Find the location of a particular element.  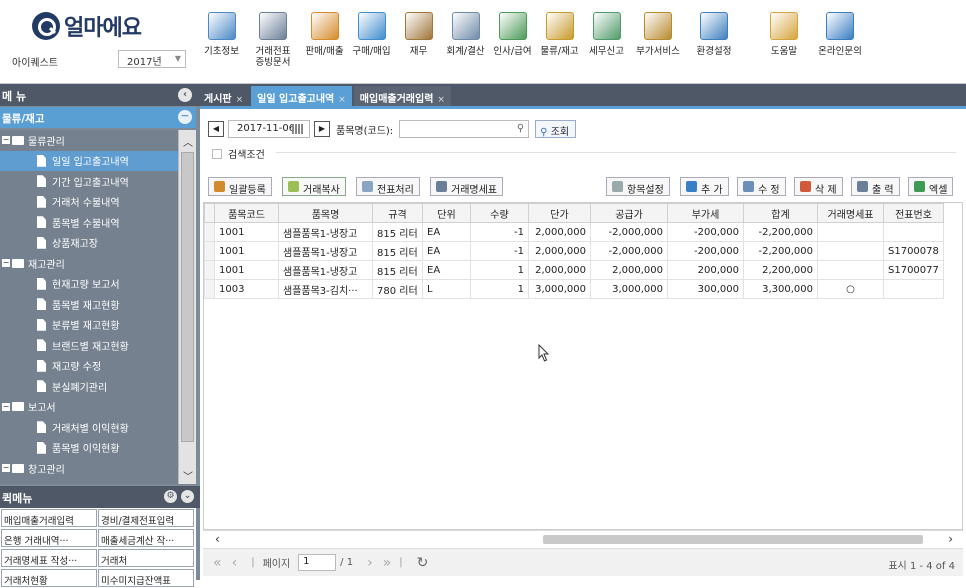

column-header: 품목코드 is located at coordinates (246, 213).